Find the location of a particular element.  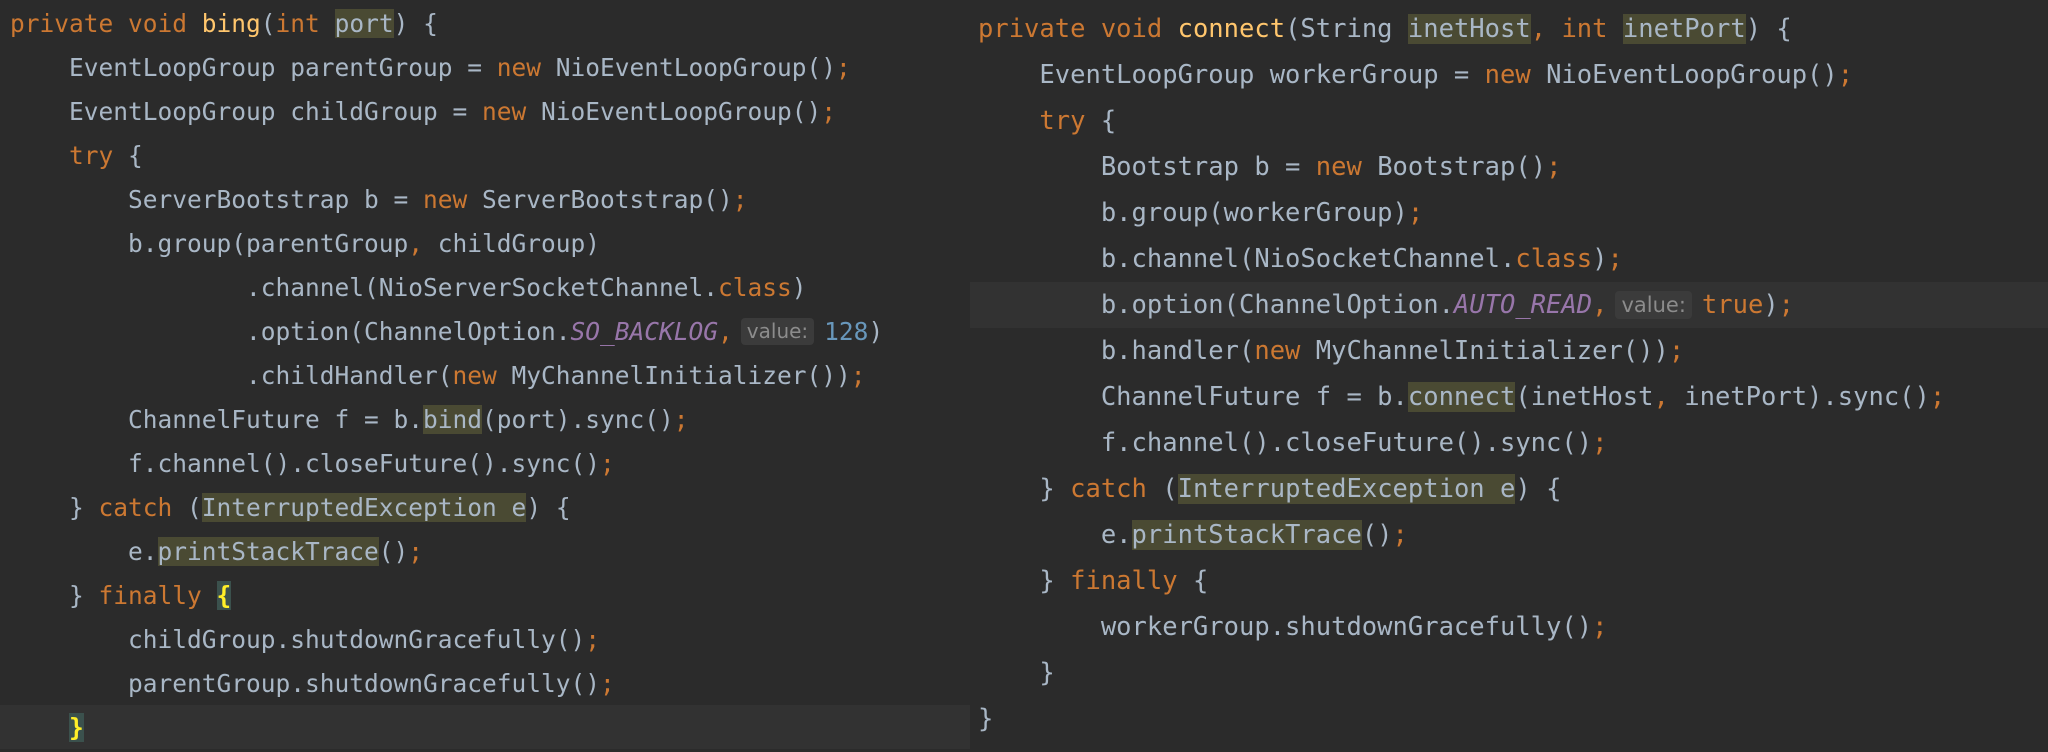

code-line: childGroup.shutdownGracefully(); is located at coordinates (485, 639).